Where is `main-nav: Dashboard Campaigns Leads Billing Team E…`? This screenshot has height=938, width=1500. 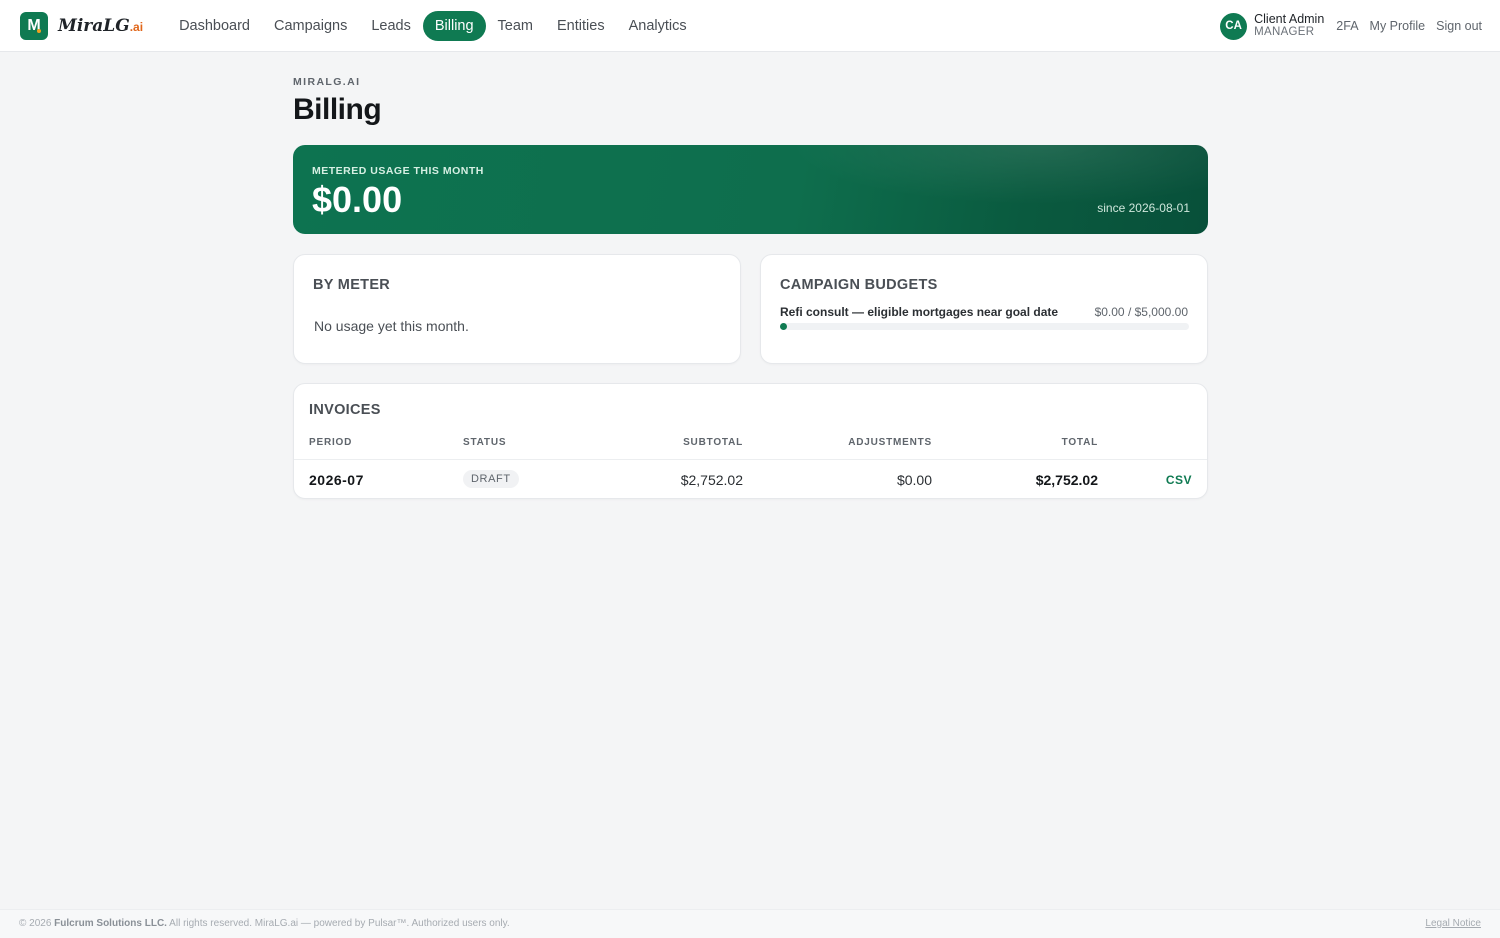
main-nav: Dashboard Campaigns Leads Billing Team E… is located at coordinates (433, 25).